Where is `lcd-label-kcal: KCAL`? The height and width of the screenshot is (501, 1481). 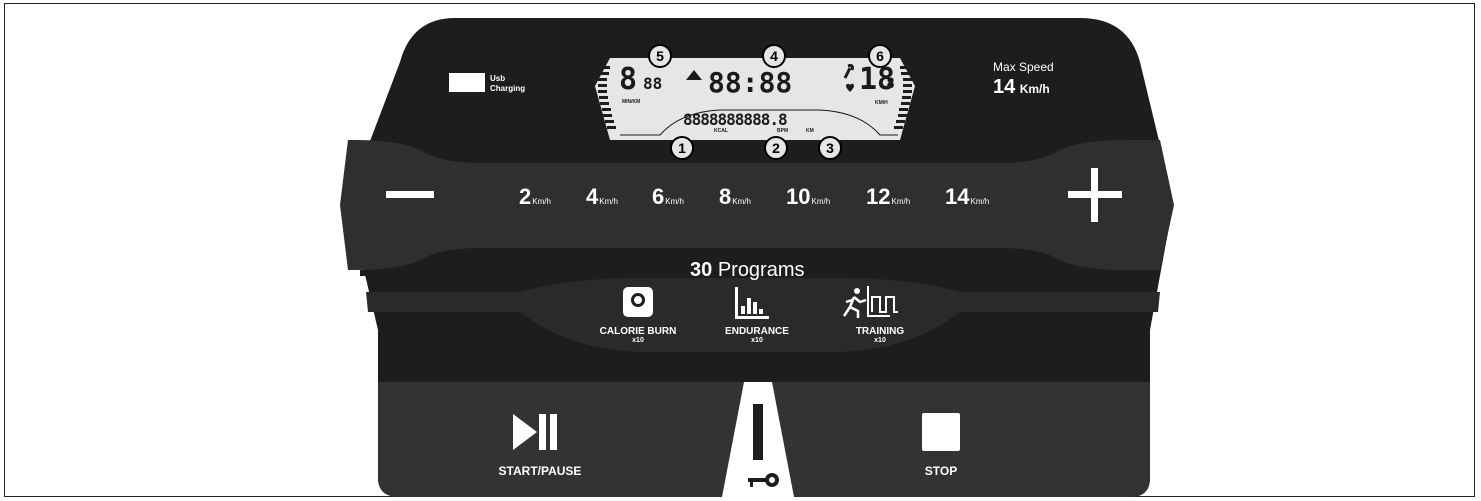
lcd-label-kcal: KCAL is located at coordinates (721, 131).